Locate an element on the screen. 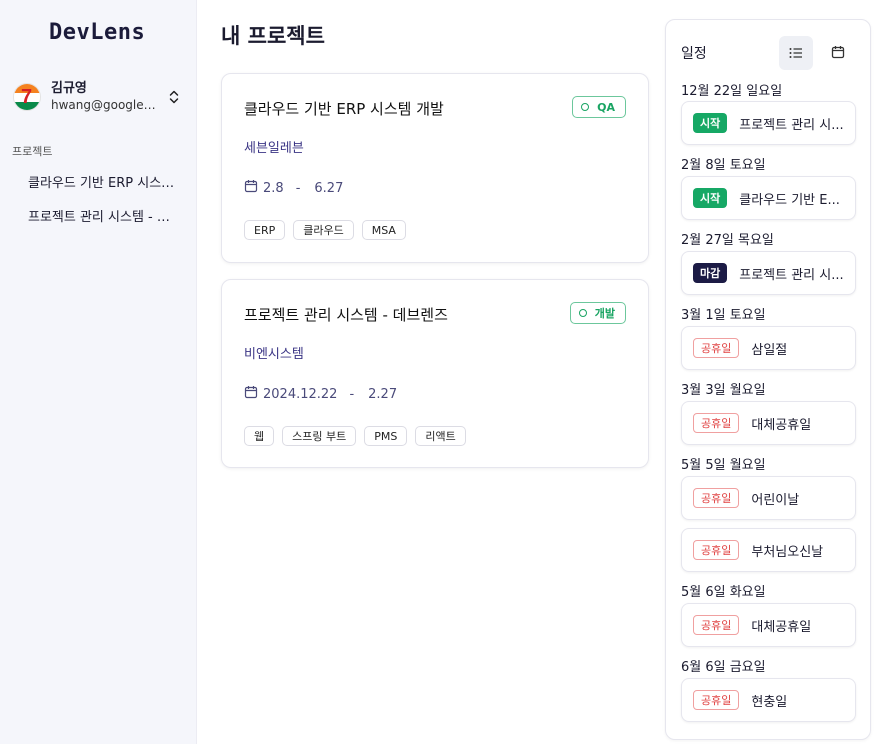  chevron-updown-icon is located at coordinates (174, 97).